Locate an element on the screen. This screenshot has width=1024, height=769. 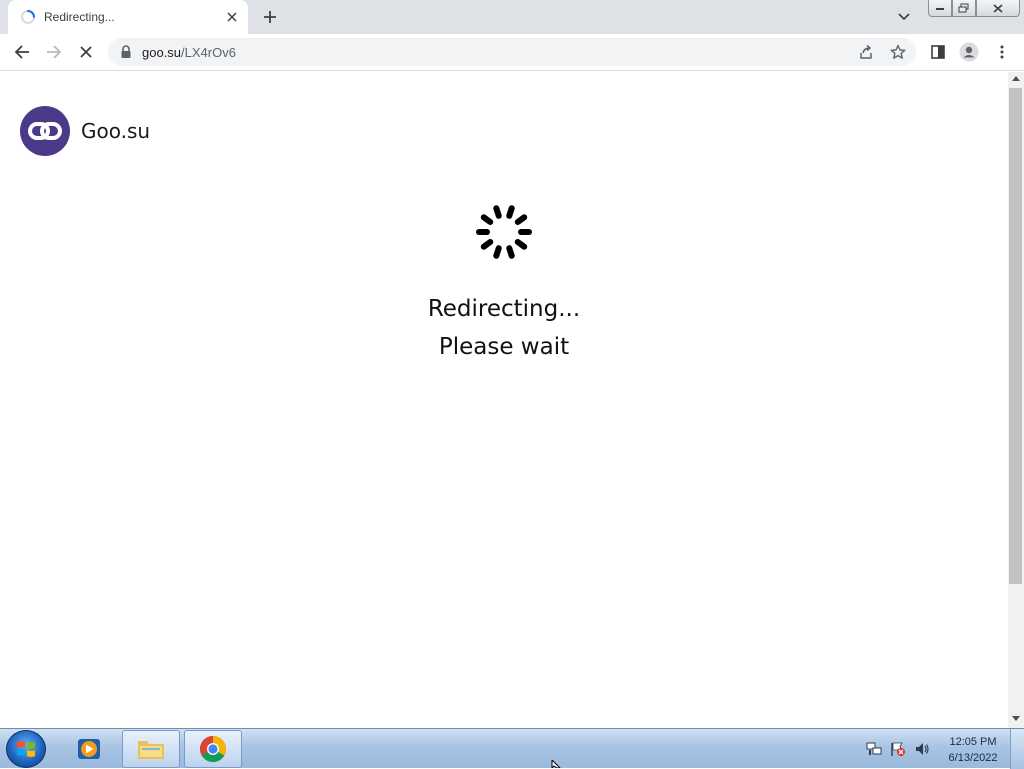
volume-icon is located at coordinates (922, 749).